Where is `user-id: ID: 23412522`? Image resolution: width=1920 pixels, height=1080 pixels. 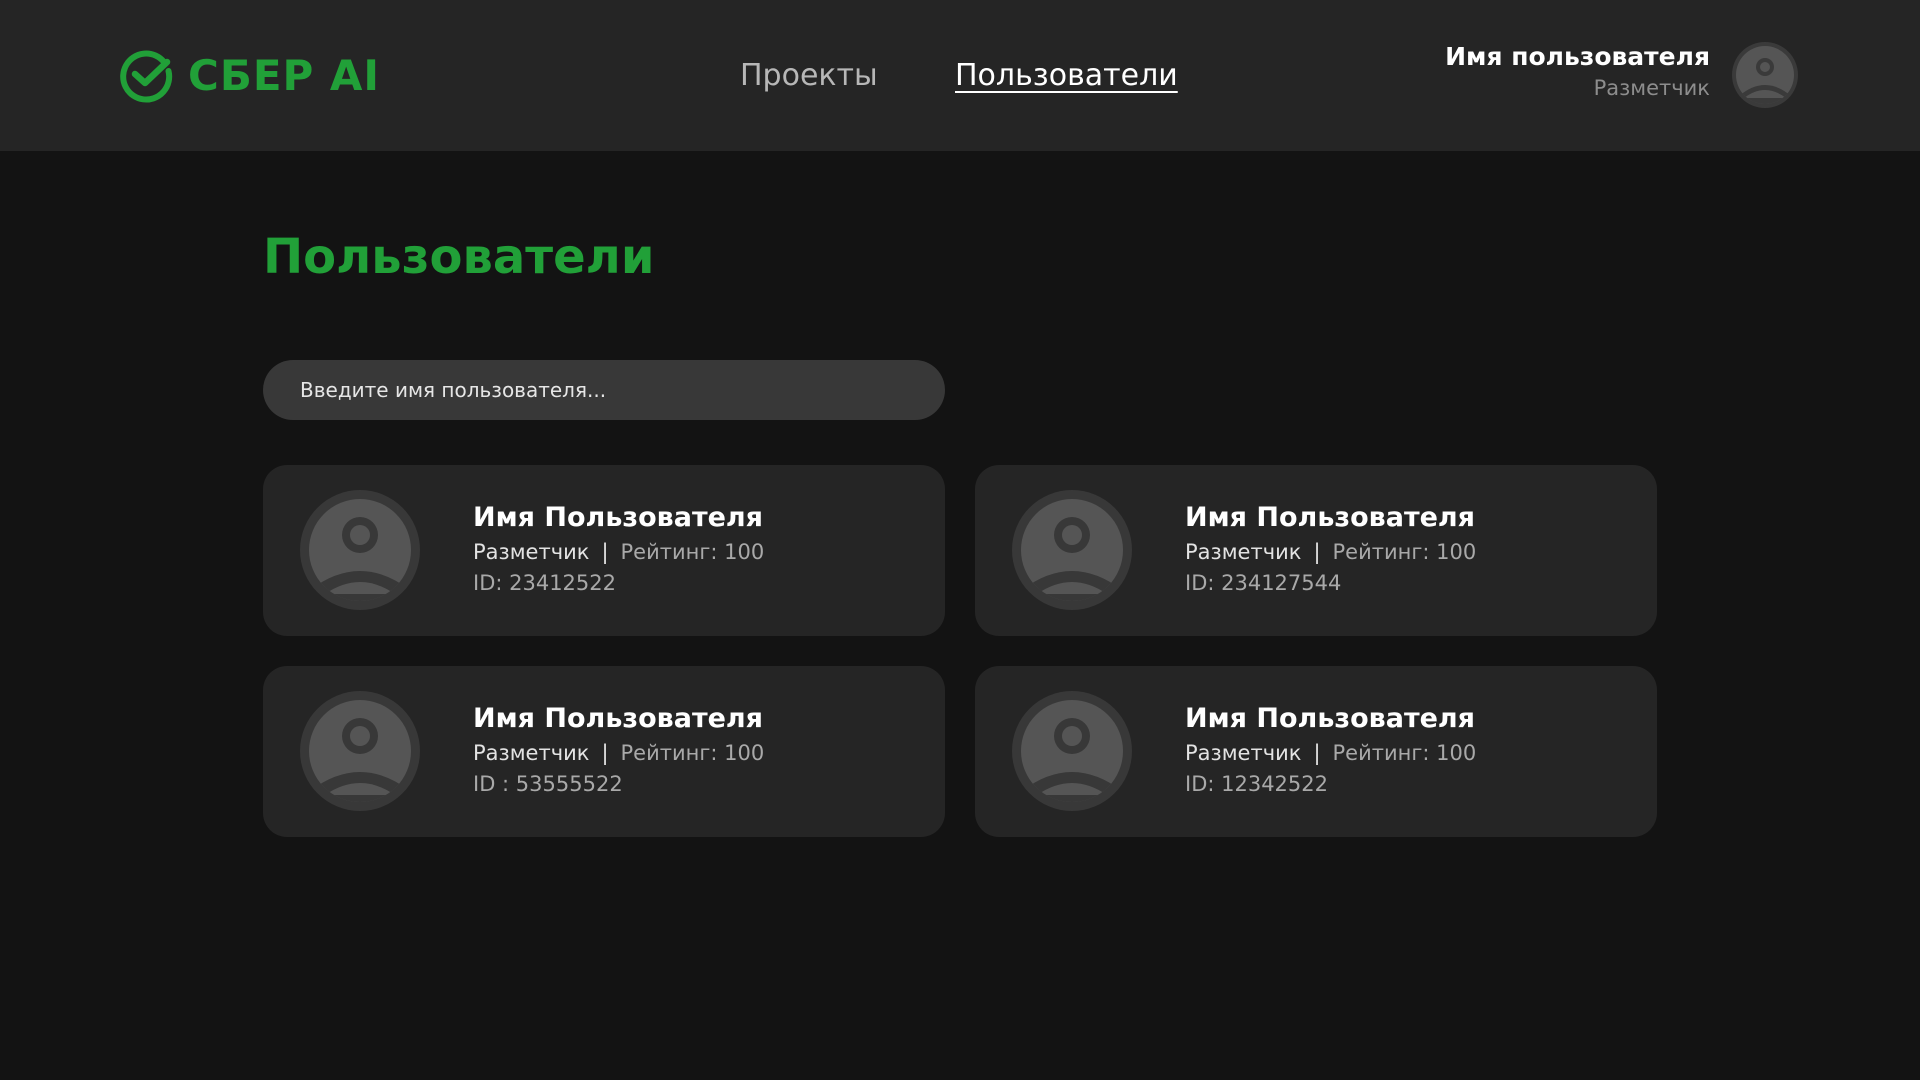
user-id: ID: 23412522 is located at coordinates (545, 583).